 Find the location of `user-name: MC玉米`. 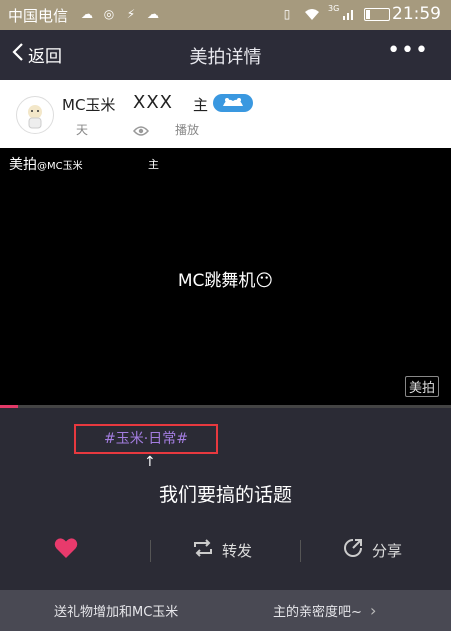

user-name: MC玉米 is located at coordinates (88, 104).